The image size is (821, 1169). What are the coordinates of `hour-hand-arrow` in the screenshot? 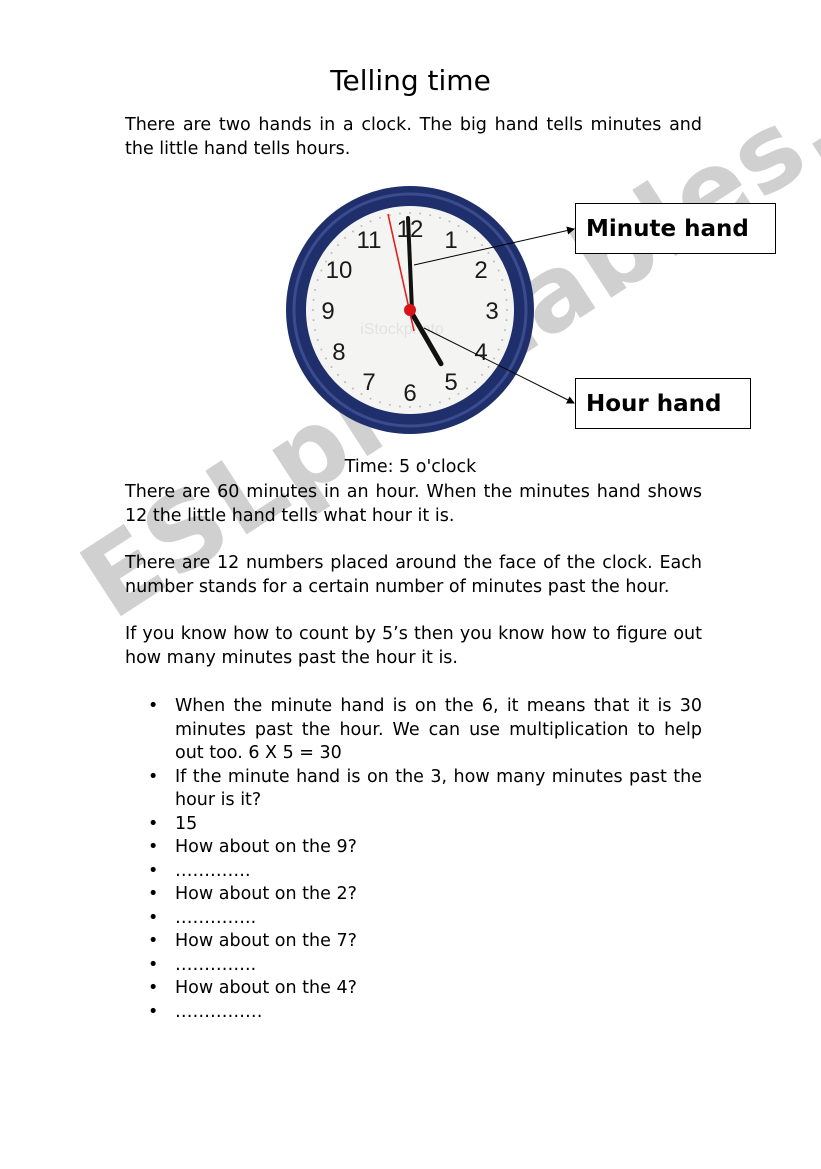 It's located at (499, 365).